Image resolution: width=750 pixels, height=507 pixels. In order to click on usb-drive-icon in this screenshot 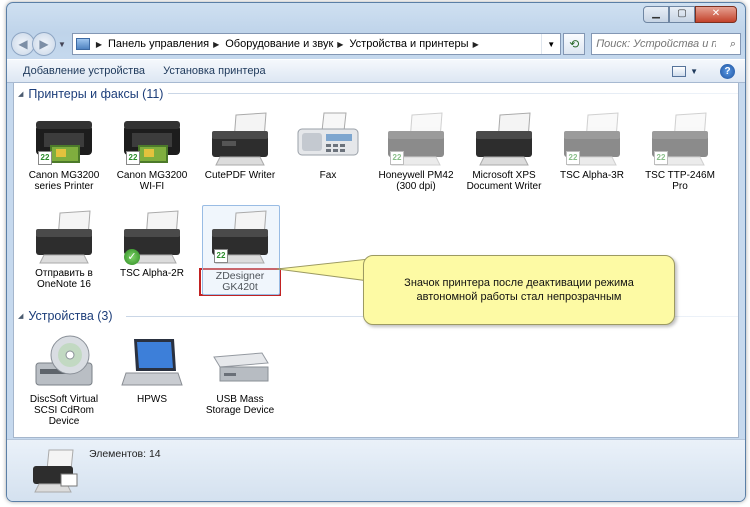, I will do `click(240, 362)`.